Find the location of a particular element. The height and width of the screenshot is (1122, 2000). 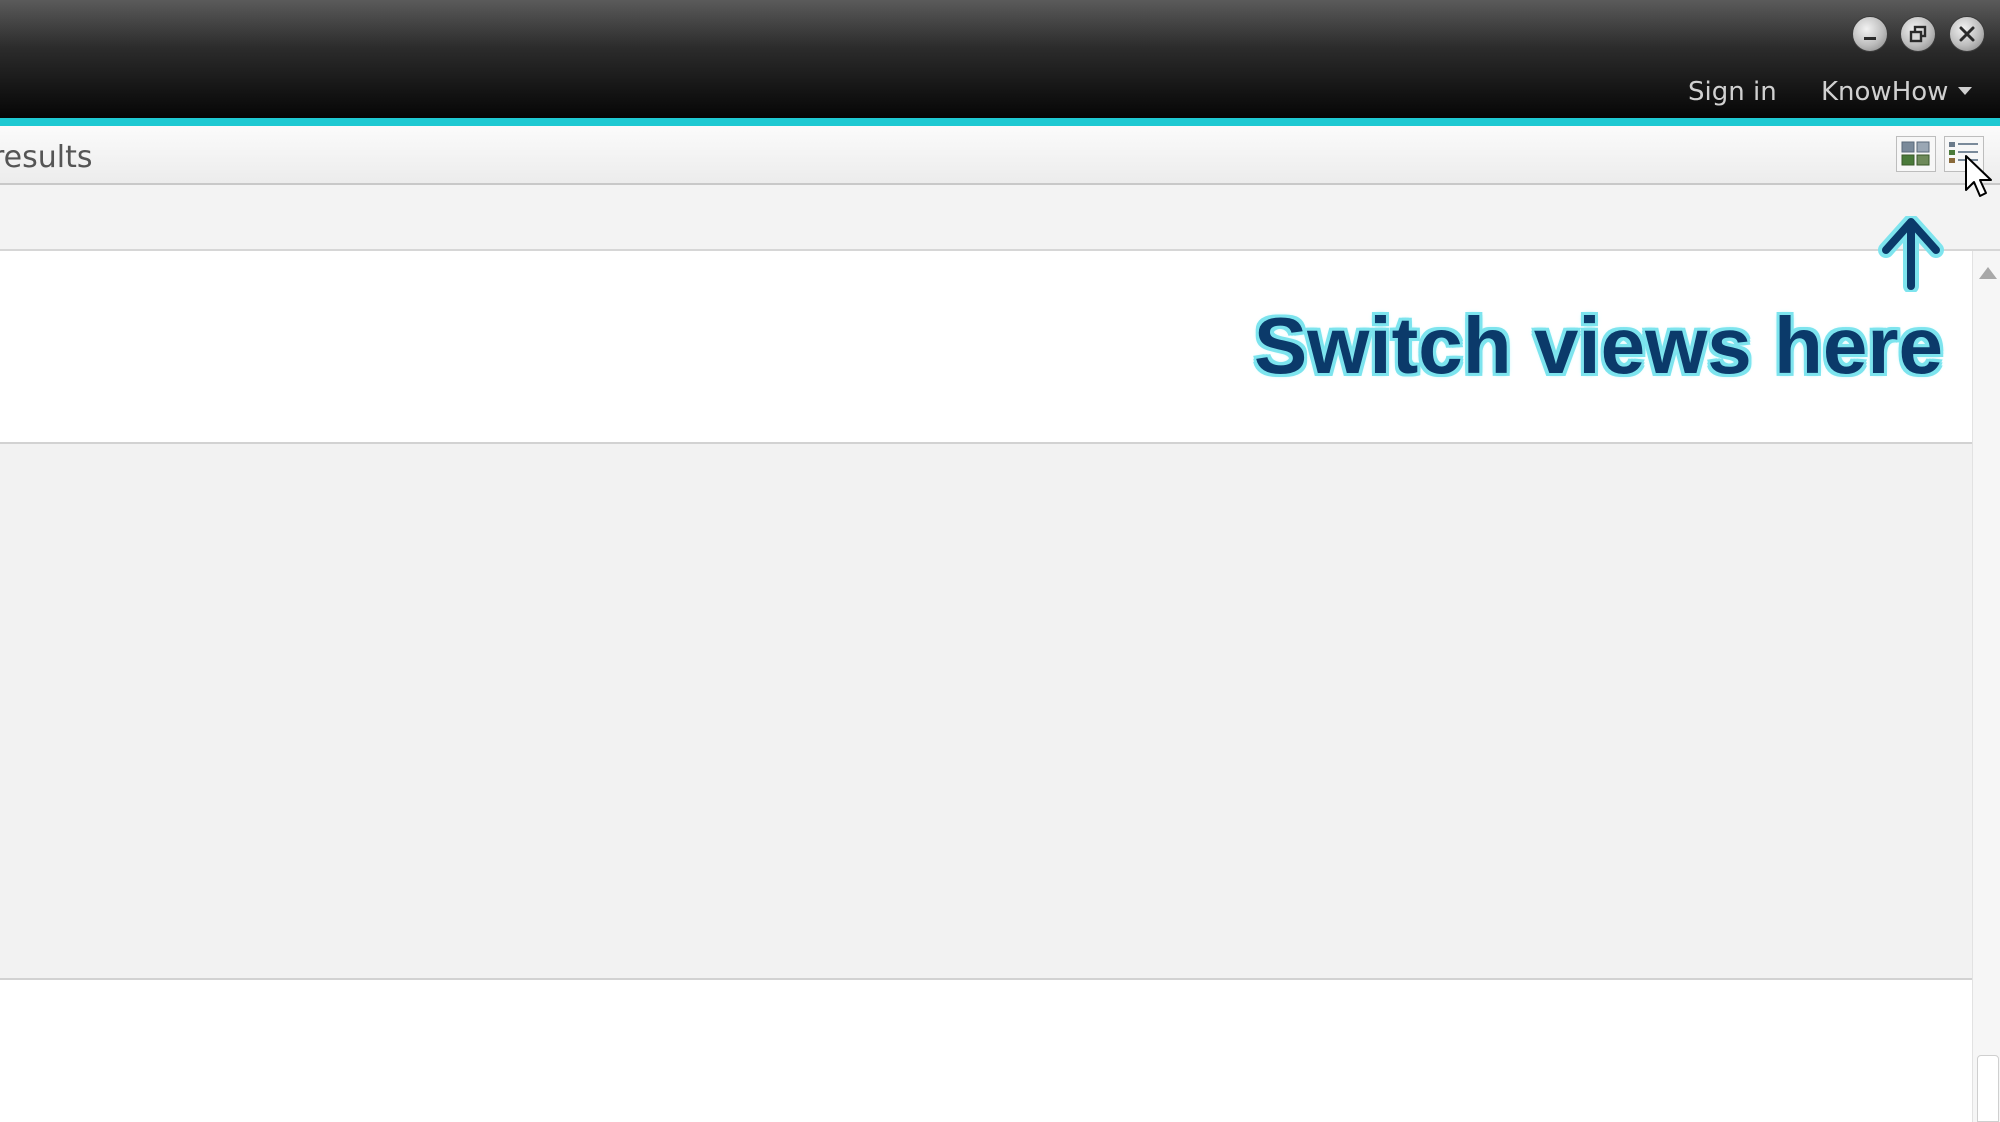

content-footer-pane is located at coordinates (986, 1051).